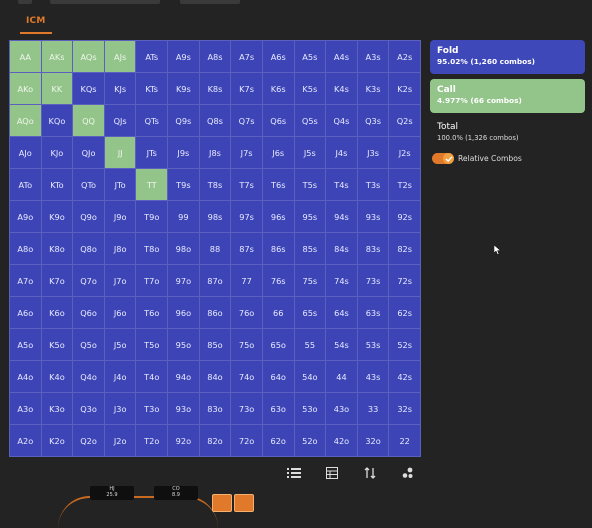 The image size is (592, 528). What do you see at coordinates (310, 248) in the screenshot?
I see `hand-cell-85s: 85s` at bounding box center [310, 248].